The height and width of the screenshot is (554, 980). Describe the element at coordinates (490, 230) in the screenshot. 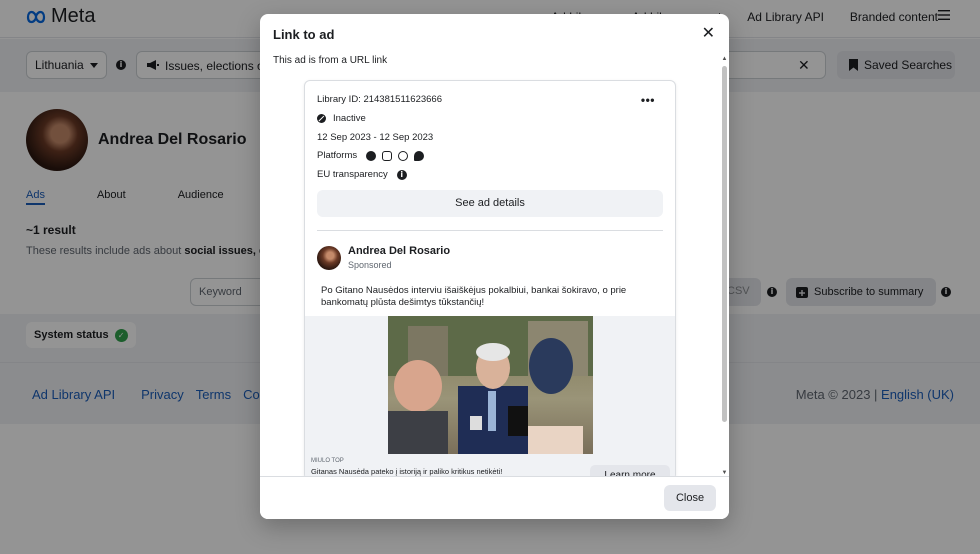

I see `card-divider` at that location.